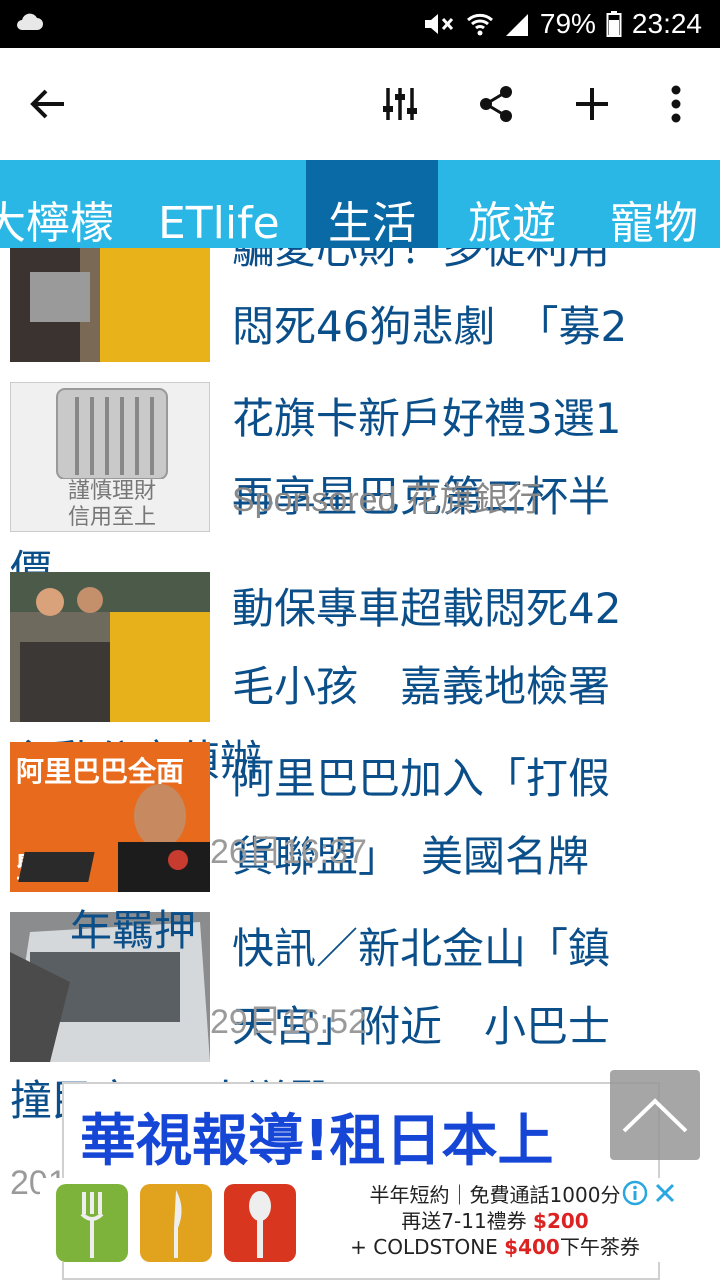 The width and height of the screenshot is (720, 1280). I want to click on plus-icon, so click(592, 104).